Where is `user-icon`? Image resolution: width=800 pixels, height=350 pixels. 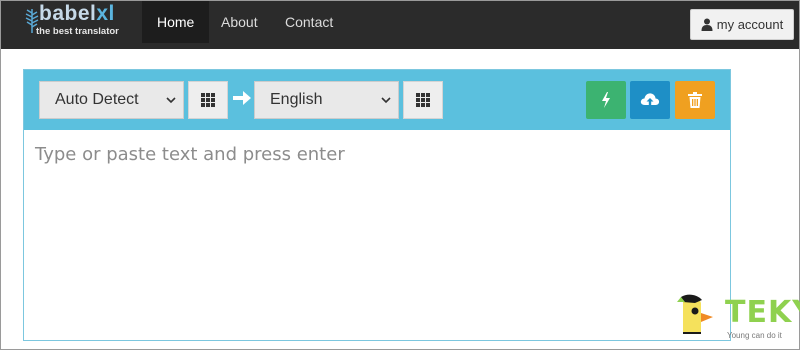 user-icon is located at coordinates (707, 24).